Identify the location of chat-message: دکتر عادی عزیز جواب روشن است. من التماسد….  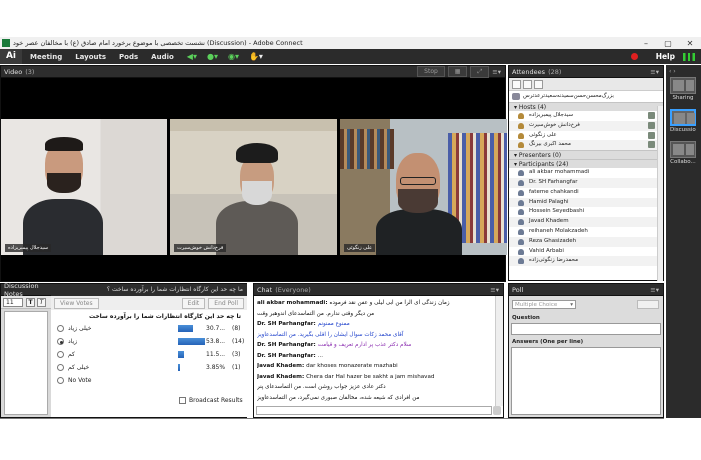
(375, 387).